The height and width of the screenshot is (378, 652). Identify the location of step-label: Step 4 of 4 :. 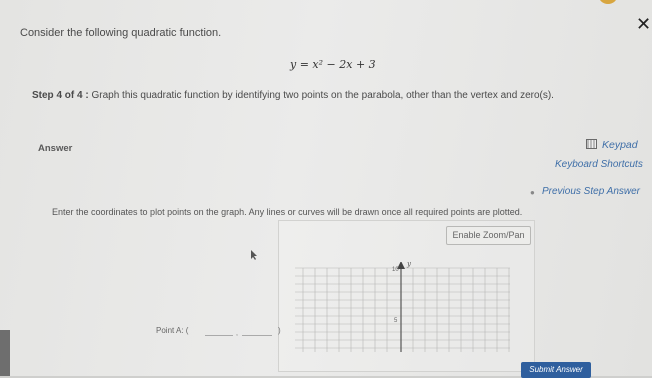
(60, 95).